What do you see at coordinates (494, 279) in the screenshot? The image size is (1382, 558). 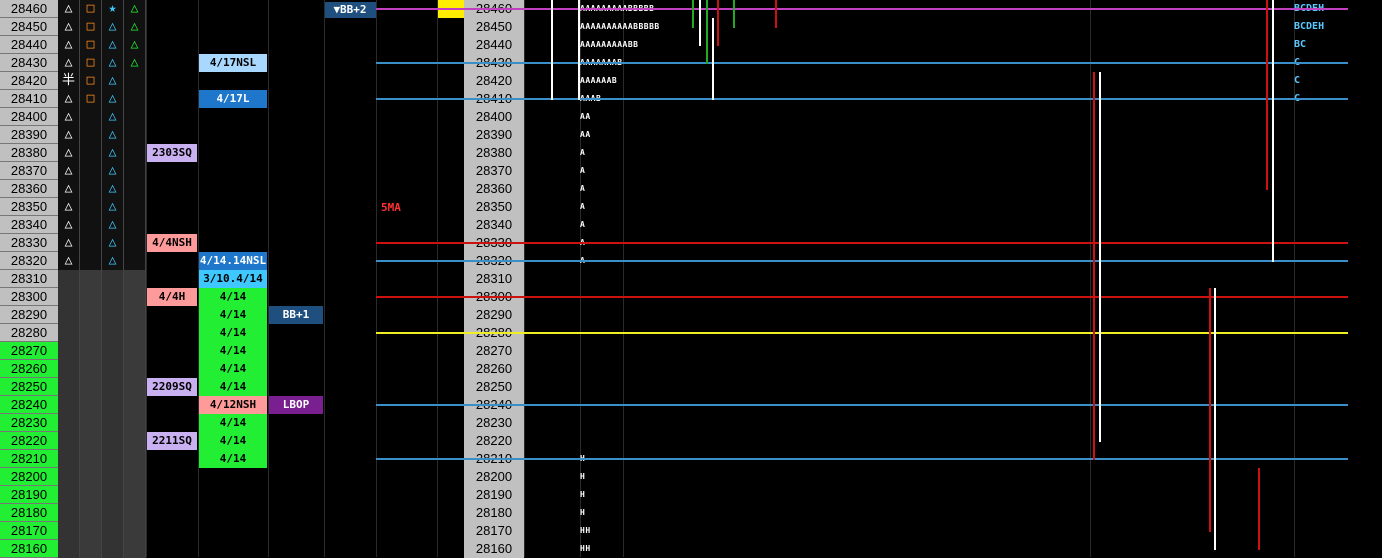 I see `price-cell-right: 28310` at bounding box center [494, 279].